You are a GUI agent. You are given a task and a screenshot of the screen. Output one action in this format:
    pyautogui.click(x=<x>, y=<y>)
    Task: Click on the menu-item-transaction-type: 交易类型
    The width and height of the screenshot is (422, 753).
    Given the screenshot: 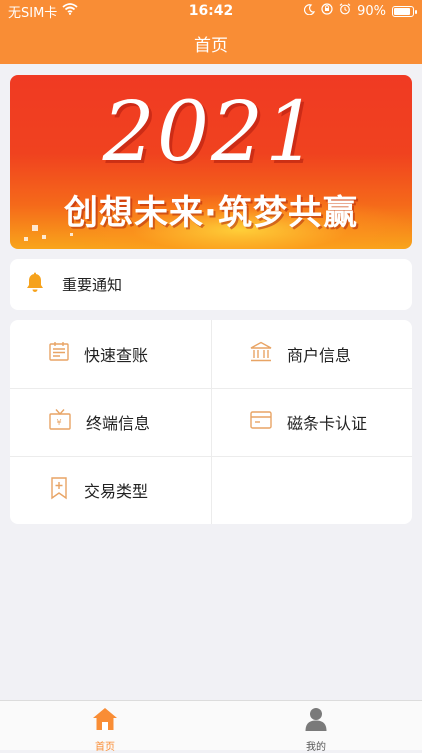 What is the action you would take?
    pyautogui.click(x=110, y=490)
    